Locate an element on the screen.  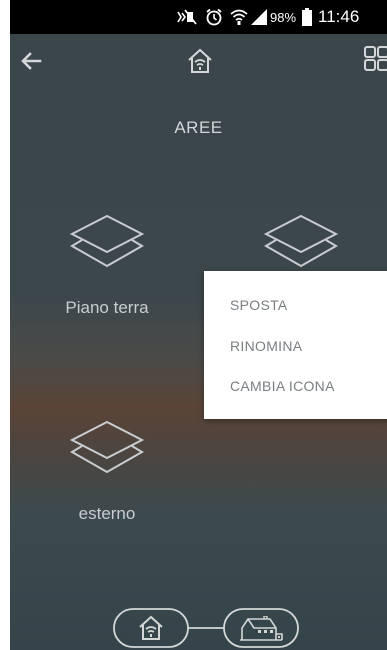
context-menu: SPOSTA RINOMINA CAMBIA ICONA is located at coordinates (295, 345).